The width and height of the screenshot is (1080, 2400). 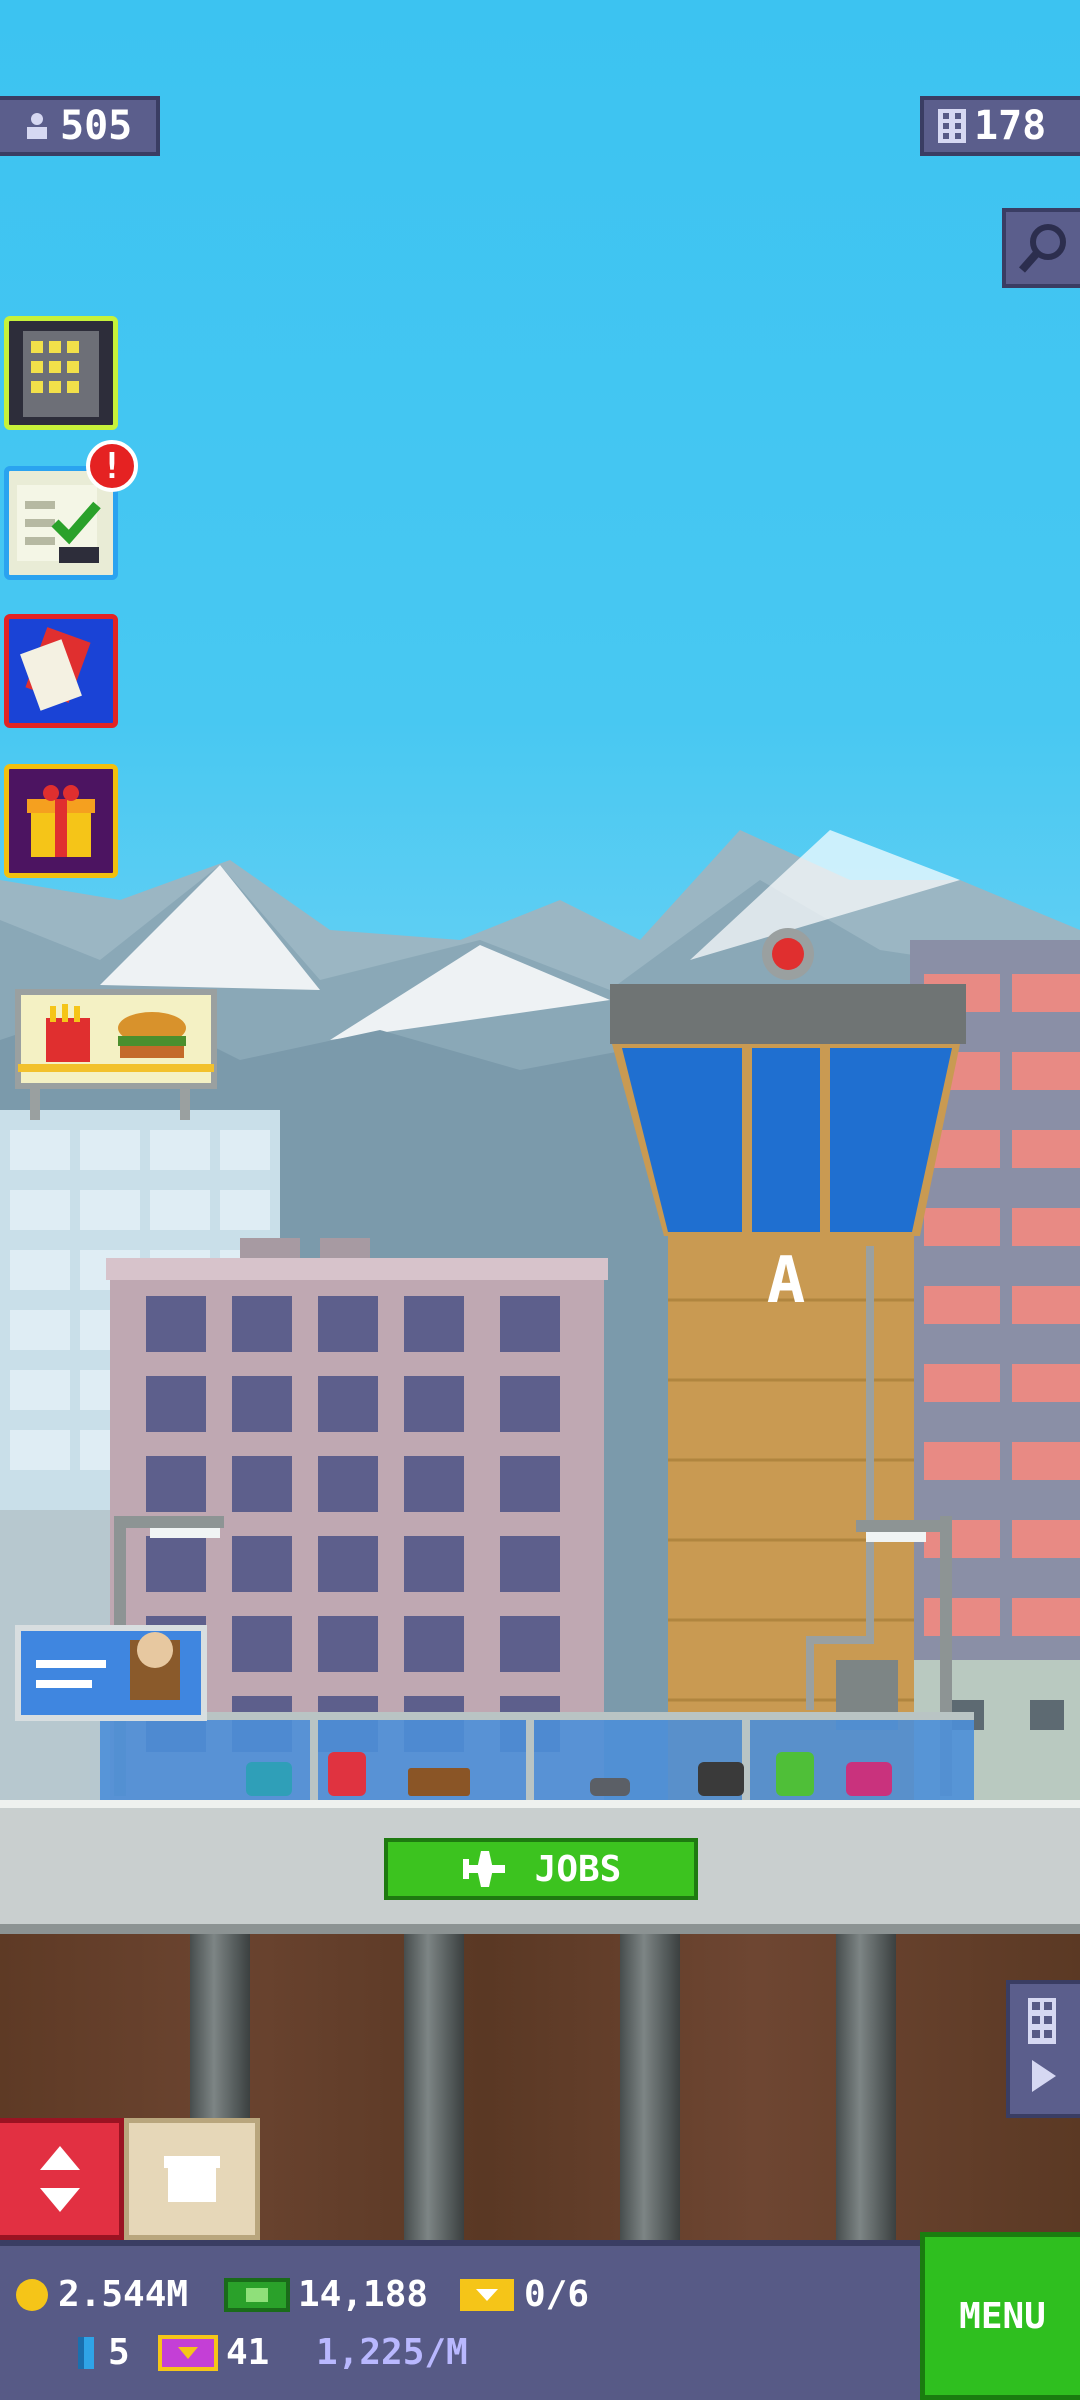 I want to click on missions-alert-badge: !, so click(x=112, y=466).